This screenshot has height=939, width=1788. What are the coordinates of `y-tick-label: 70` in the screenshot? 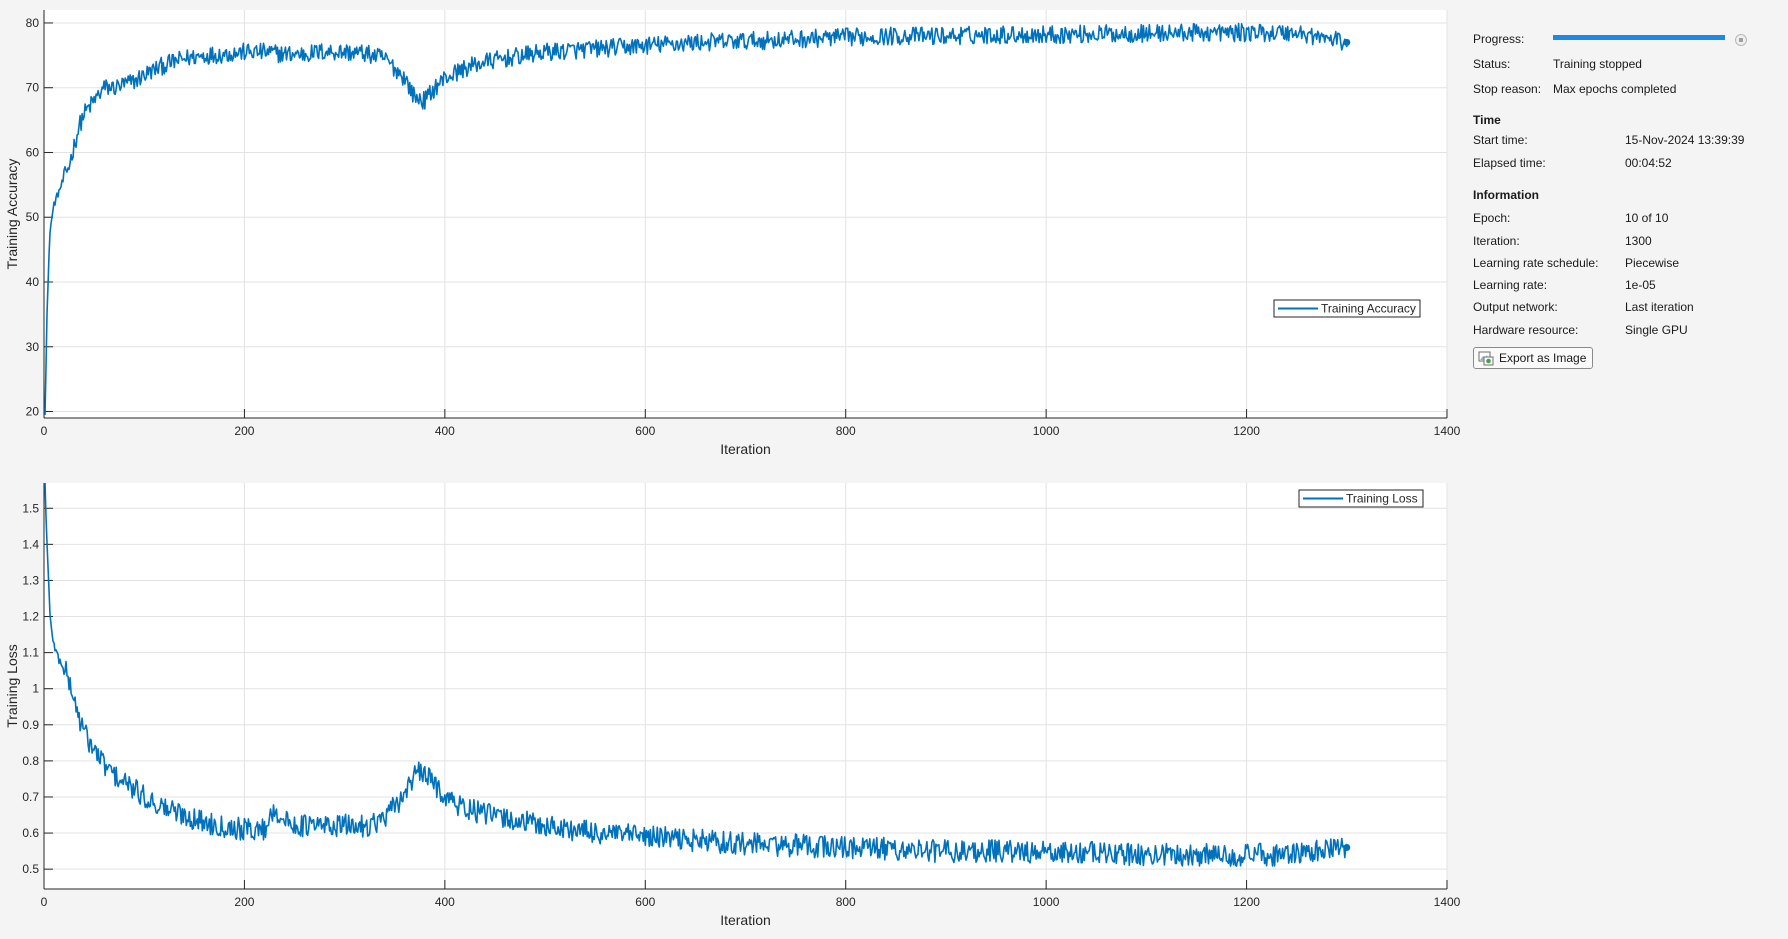 It's located at (33, 88).